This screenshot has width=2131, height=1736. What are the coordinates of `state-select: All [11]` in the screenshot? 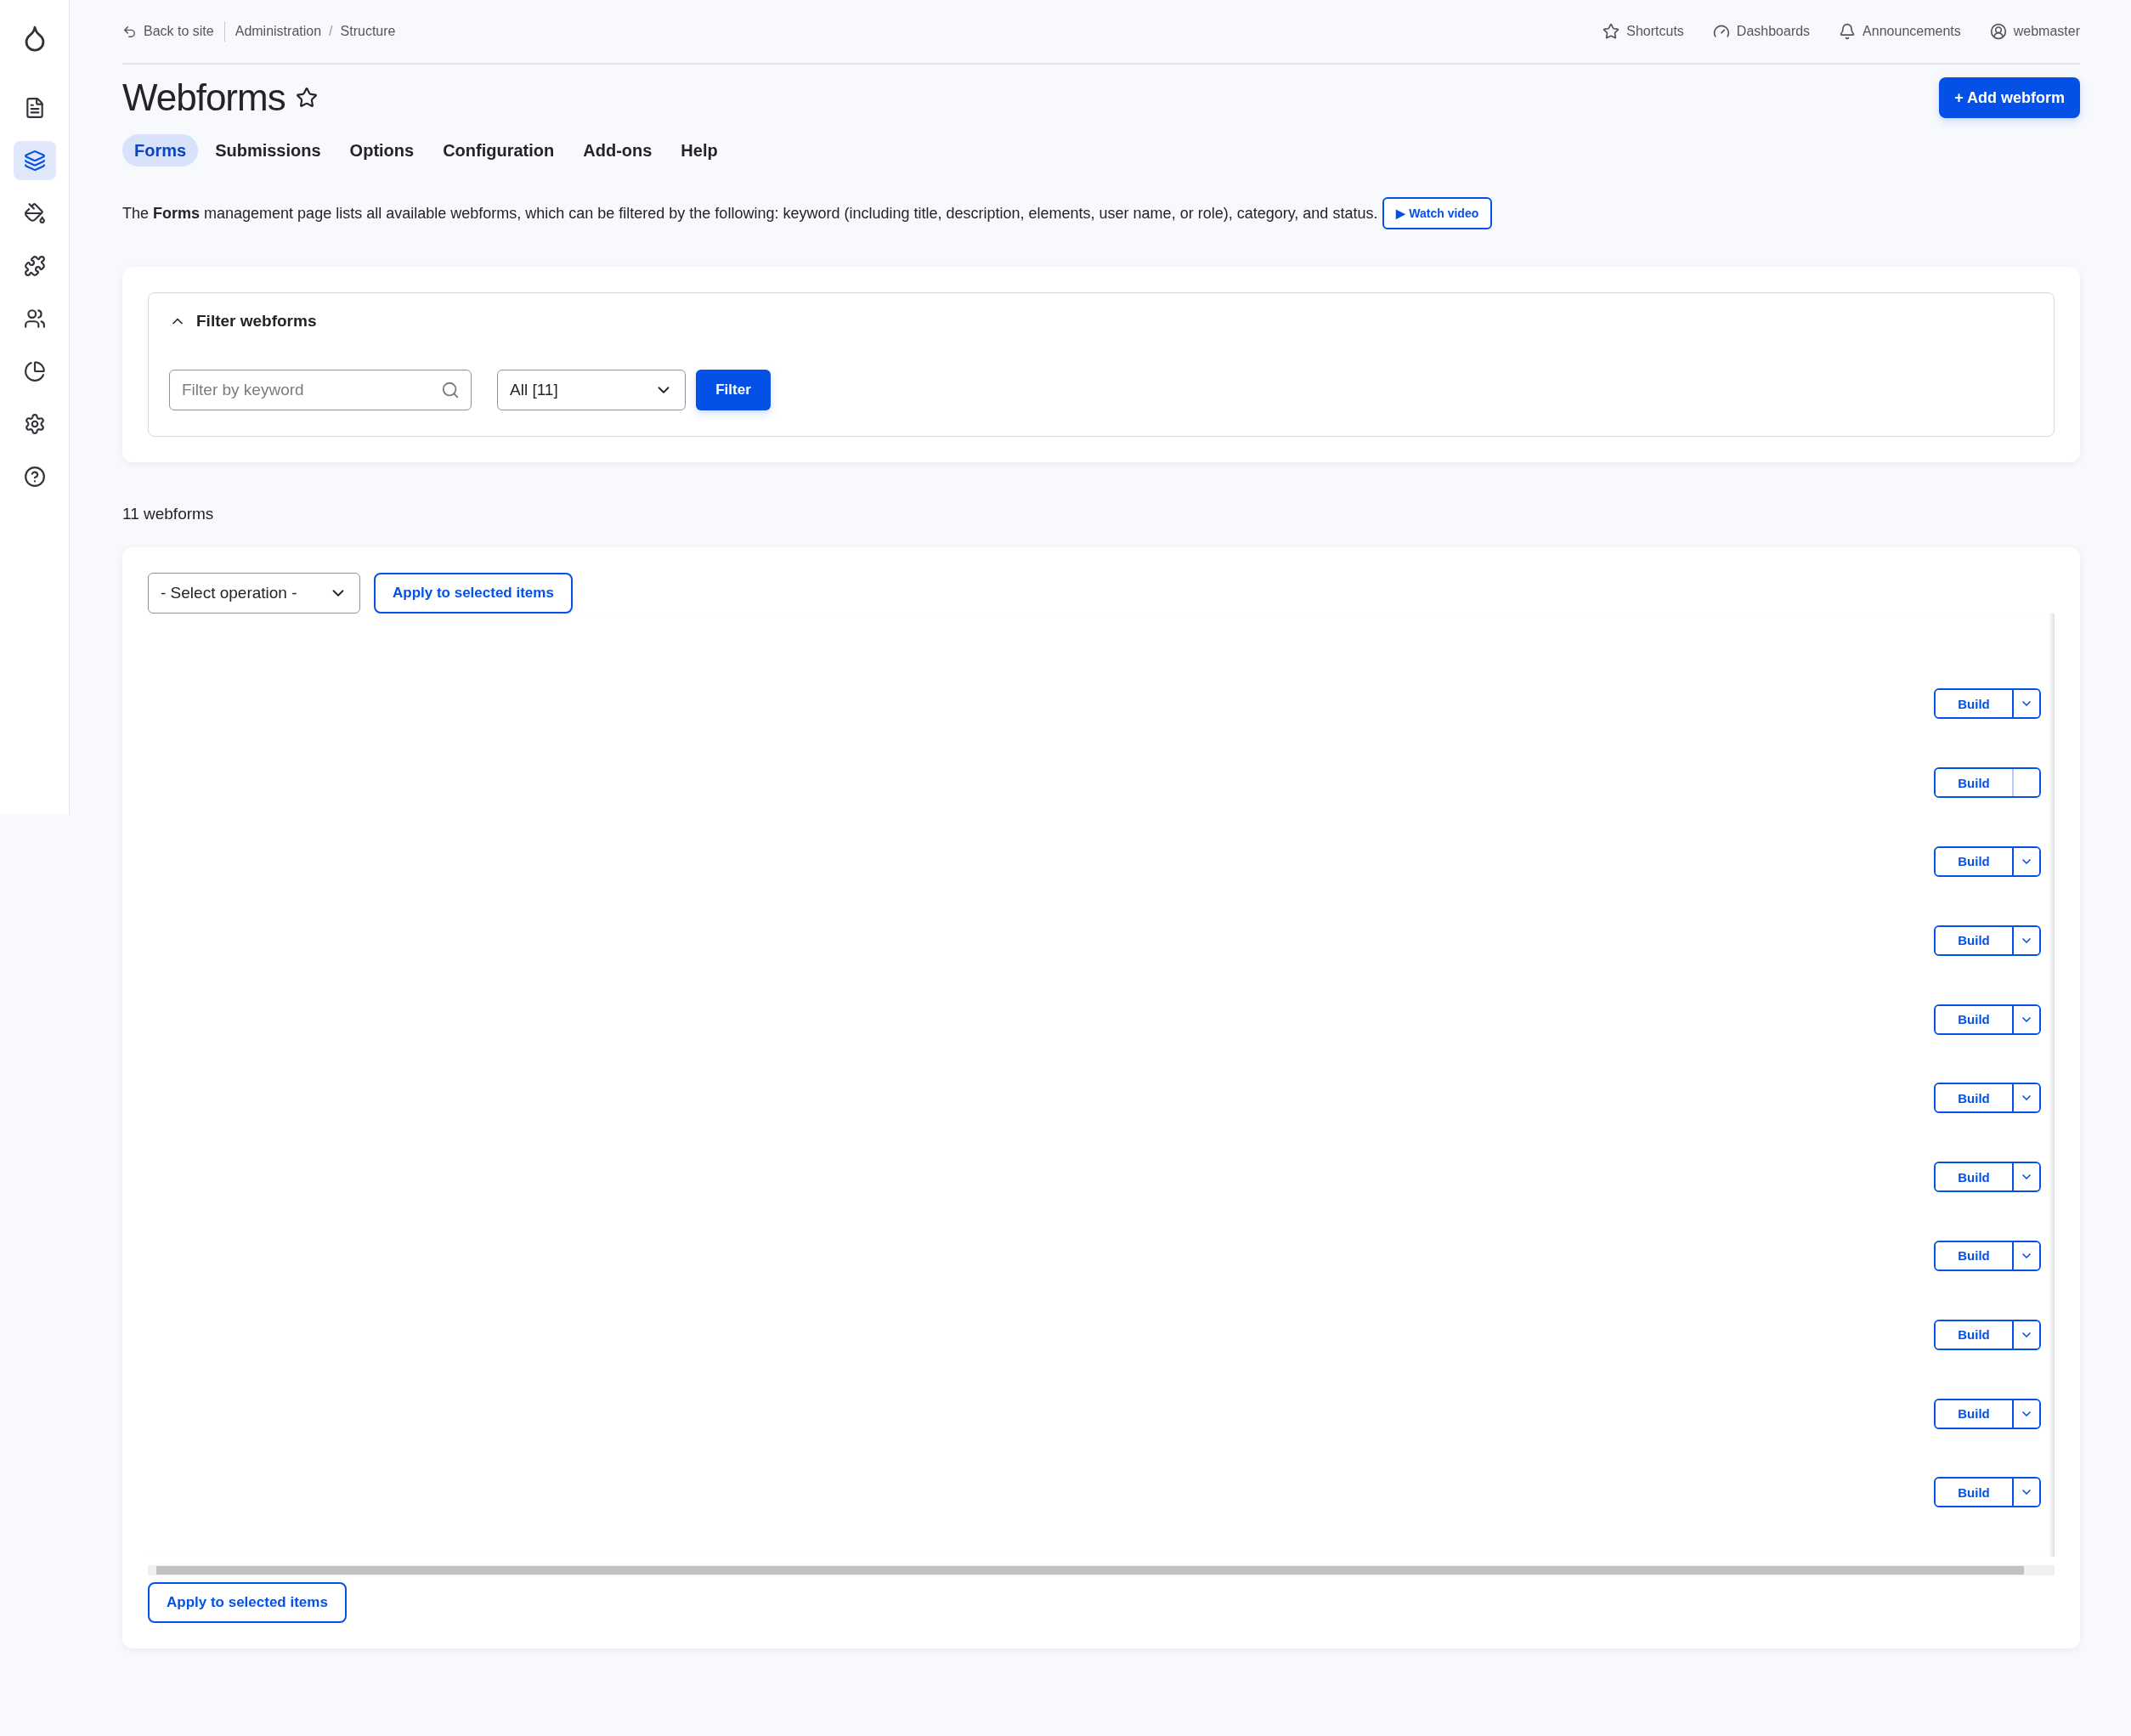 It's located at (591, 390).